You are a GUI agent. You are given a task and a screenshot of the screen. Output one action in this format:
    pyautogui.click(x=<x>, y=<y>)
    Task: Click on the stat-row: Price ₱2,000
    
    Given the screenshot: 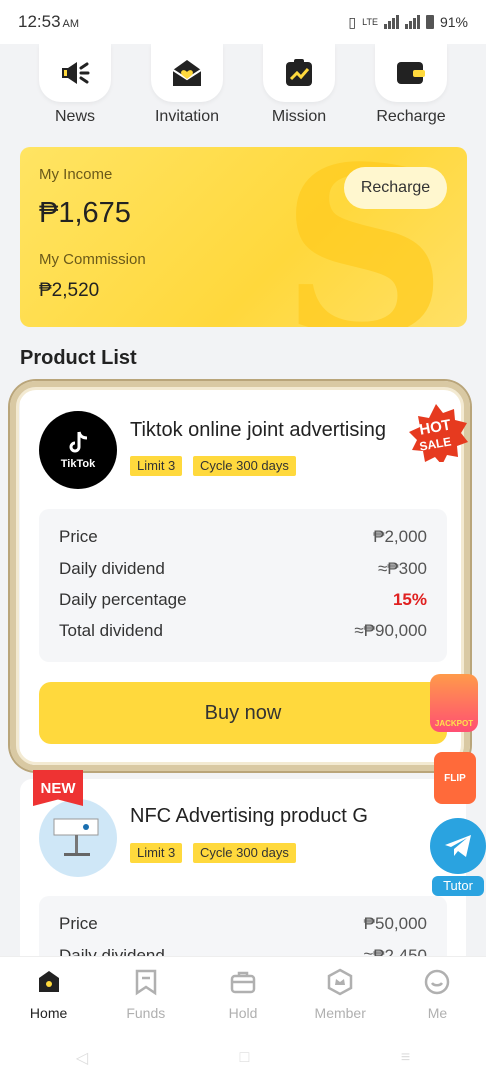 What is the action you would take?
    pyautogui.click(x=243, y=539)
    